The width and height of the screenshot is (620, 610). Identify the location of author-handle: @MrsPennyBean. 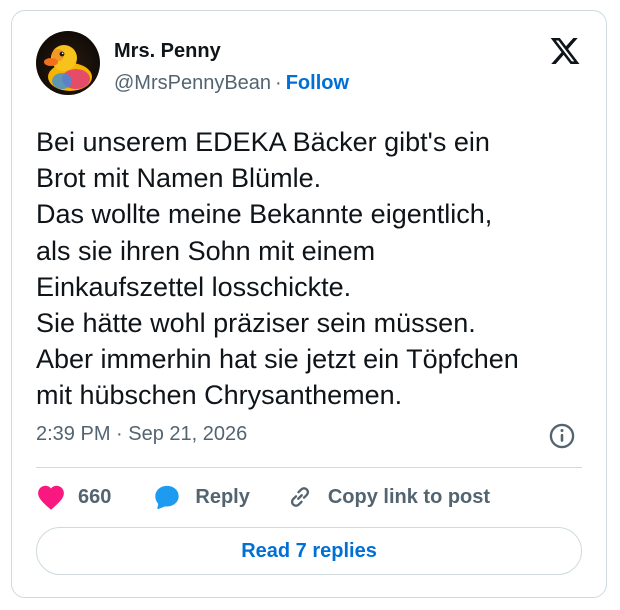
(192, 83).